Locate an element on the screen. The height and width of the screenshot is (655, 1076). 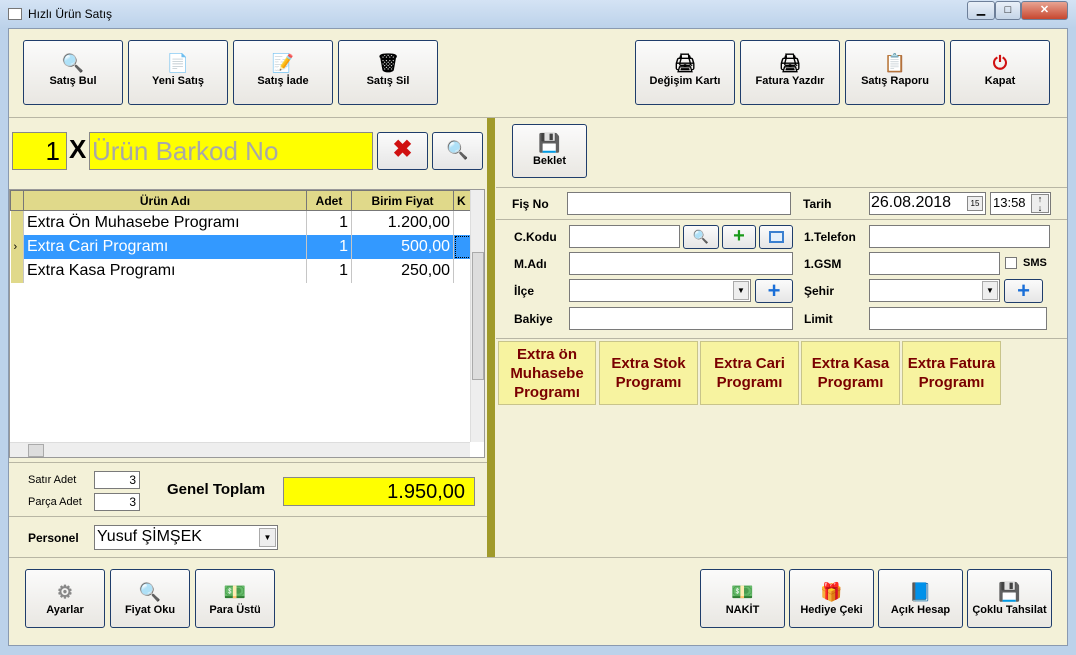
balance-input is located at coordinates (681, 318).